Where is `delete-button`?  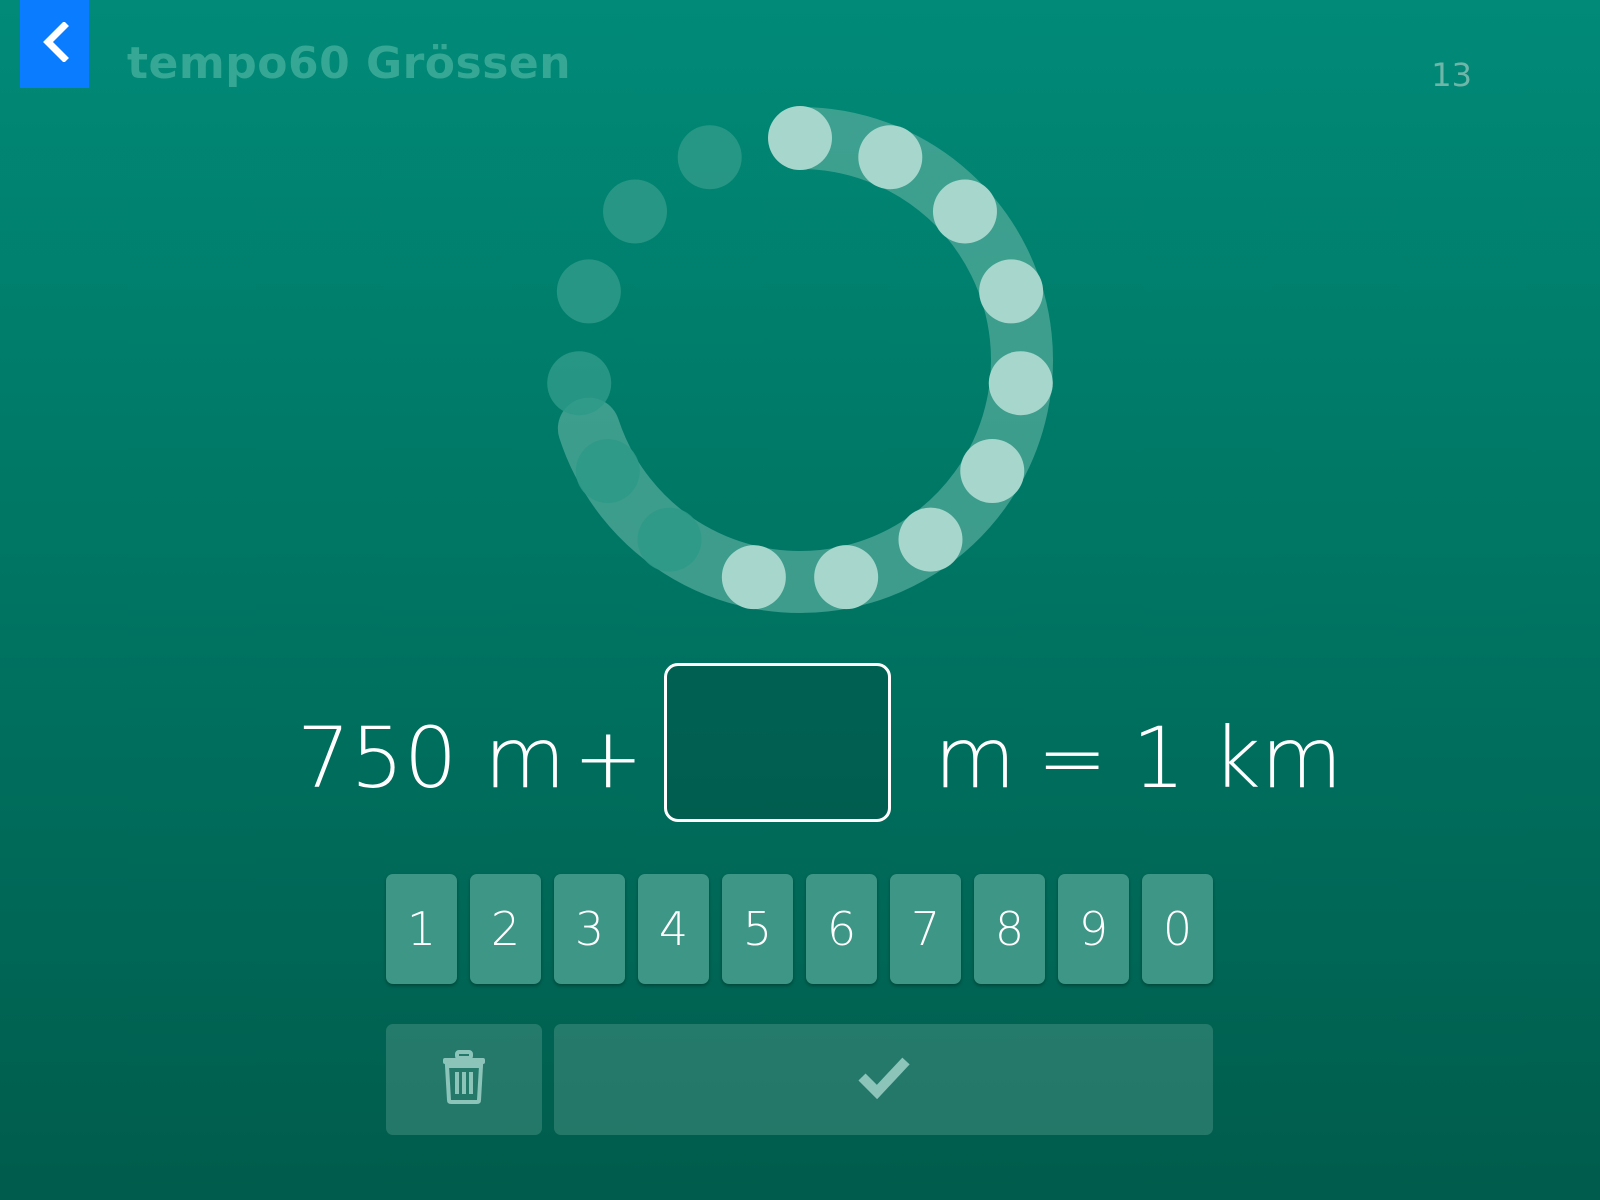 delete-button is located at coordinates (464, 1079).